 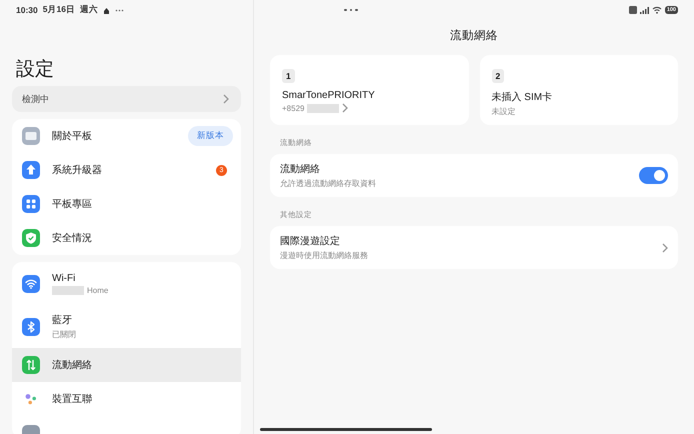 What do you see at coordinates (64, 278) in the screenshot?
I see `item-label: Wi-Fi` at bounding box center [64, 278].